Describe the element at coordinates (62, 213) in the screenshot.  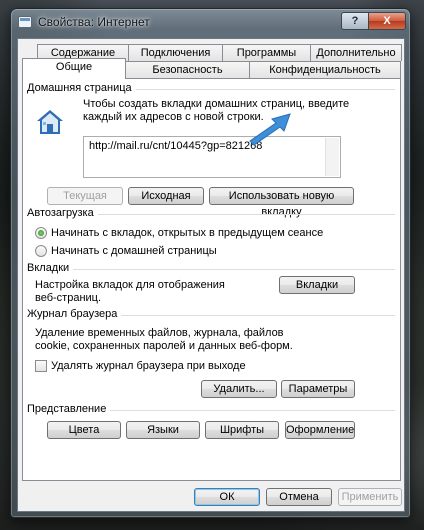
I see `startup-group-title: Автозагрузка` at that location.